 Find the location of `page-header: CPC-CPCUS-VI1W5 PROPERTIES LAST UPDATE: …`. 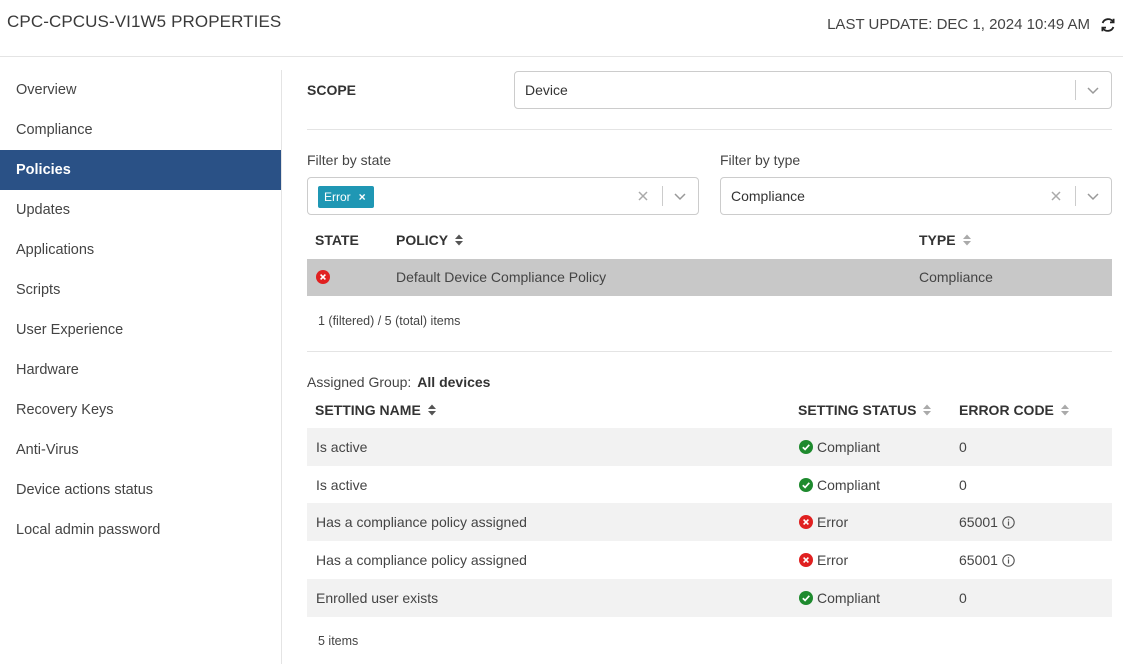

page-header: CPC-CPCUS-VI1W5 PROPERTIES LAST UPDATE: … is located at coordinates (561, 28).